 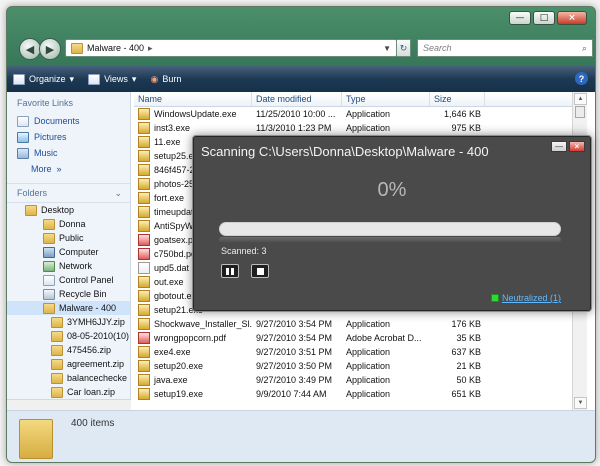 I want to click on views-label: Views, so click(x=116, y=79).